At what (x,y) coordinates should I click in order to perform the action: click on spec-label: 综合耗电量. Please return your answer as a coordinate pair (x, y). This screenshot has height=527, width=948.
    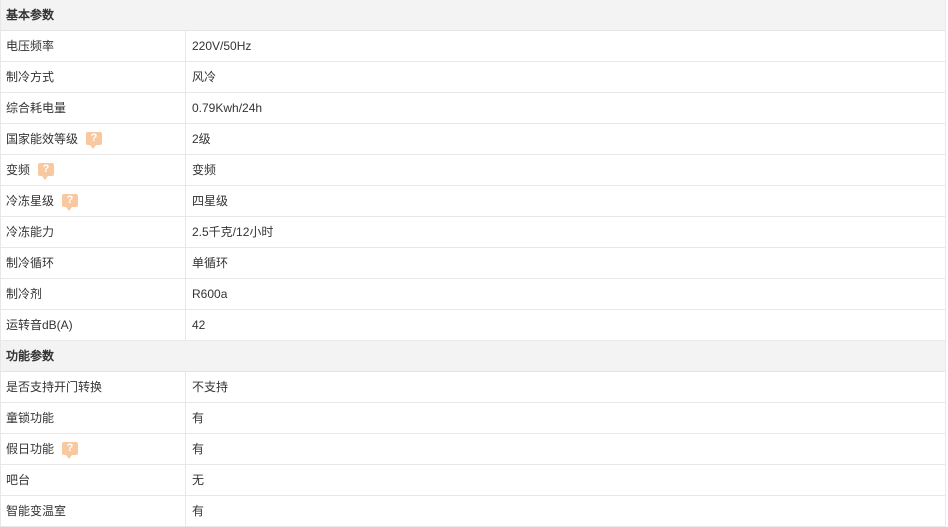
    Looking at the image, I should click on (36, 108).